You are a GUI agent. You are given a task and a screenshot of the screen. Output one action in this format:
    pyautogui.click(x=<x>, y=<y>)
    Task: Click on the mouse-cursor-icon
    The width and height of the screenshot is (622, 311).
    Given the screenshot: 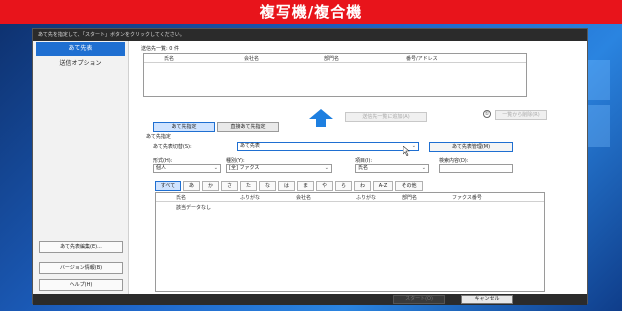 What is the action you would take?
    pyautogui.click(x=406, y=151)
    